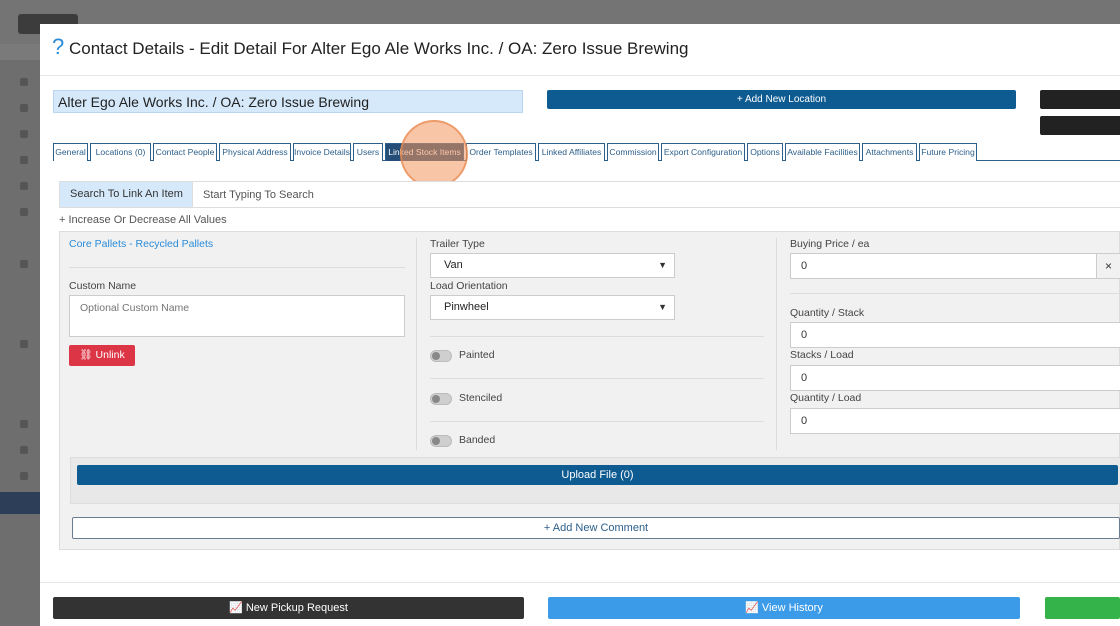 The height and width of the screenshot is (626, 1120). I want to click on buying-price-input: 0, so click(943, 266).